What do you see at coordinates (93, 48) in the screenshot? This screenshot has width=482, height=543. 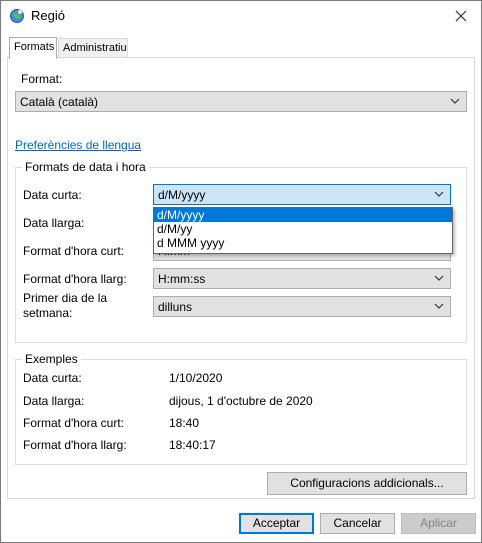 I see `tab-administratiu: Administratiu` at bounding box center [93, 48].